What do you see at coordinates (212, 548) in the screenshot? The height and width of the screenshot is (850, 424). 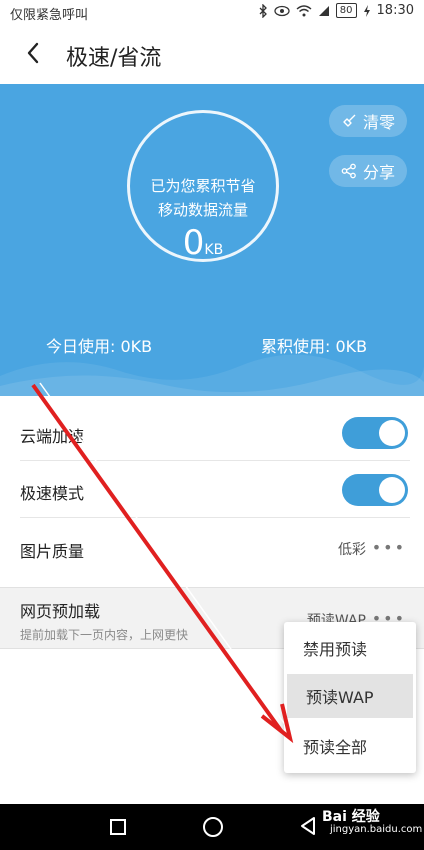 I see `image-quality-row: 图片质量 低彩 •••` at bounding box center [212, 548].